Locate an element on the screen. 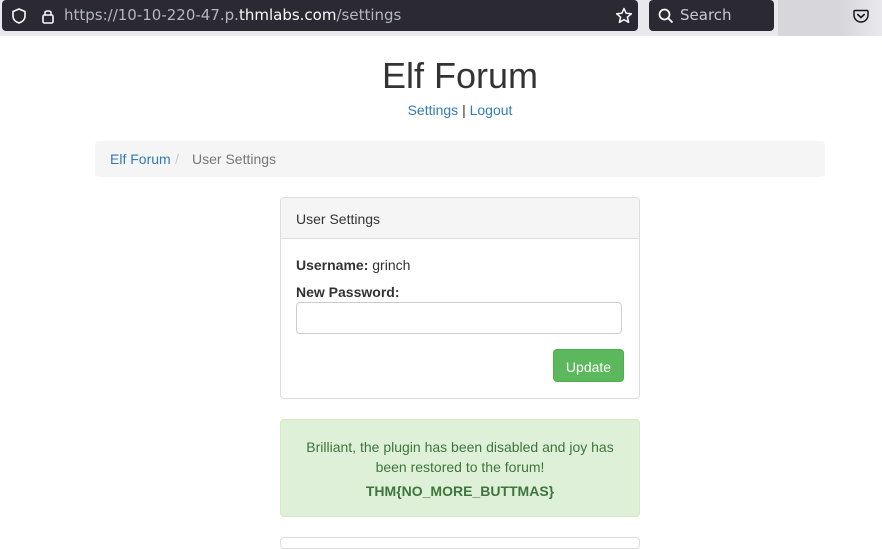 The image size is (882, 549). username-label: Username: is located at coordinates (332, 265).